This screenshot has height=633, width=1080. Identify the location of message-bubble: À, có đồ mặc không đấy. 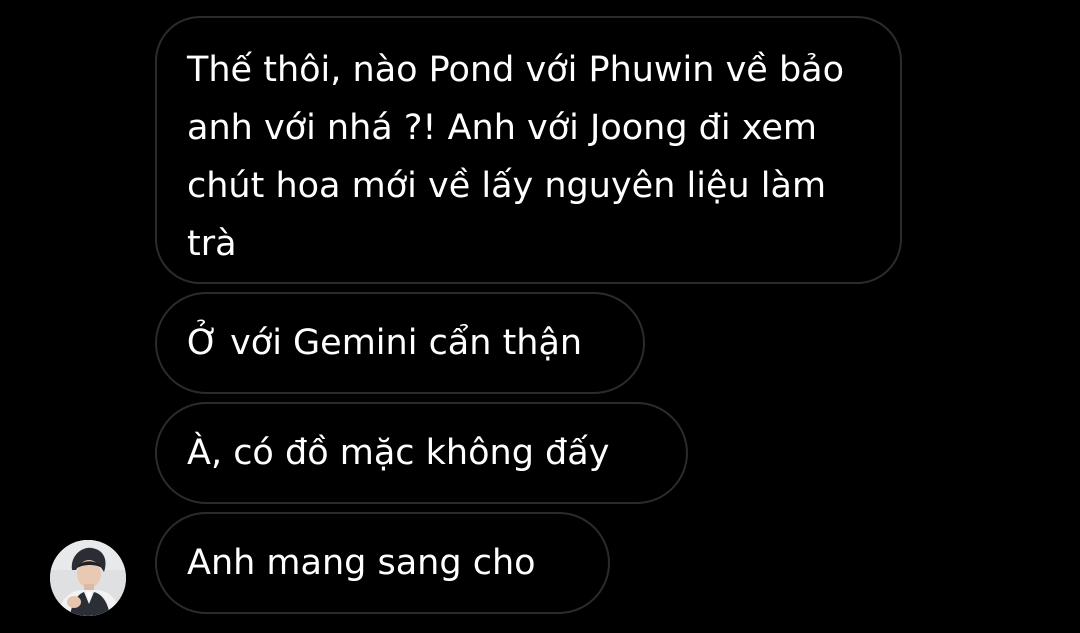
(421, 453).